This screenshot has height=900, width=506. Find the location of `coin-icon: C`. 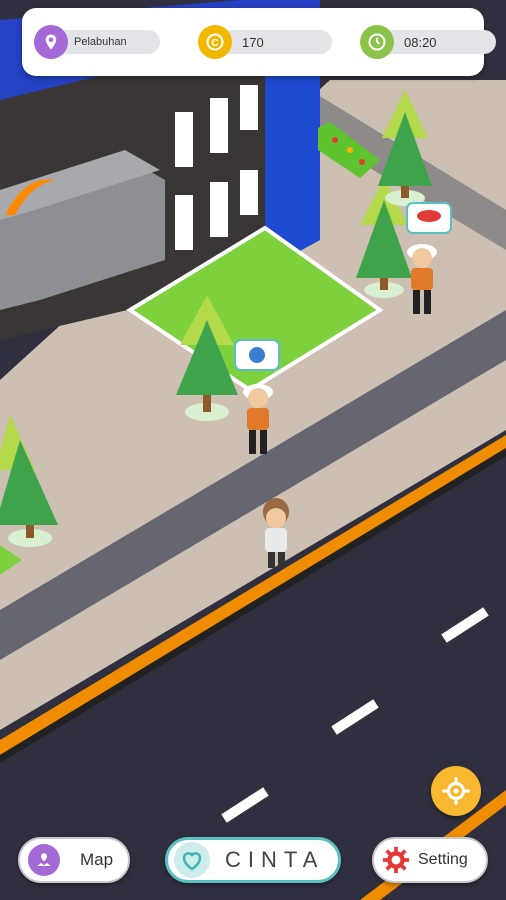

coin-icon: C is located at coordinates (215, 42).